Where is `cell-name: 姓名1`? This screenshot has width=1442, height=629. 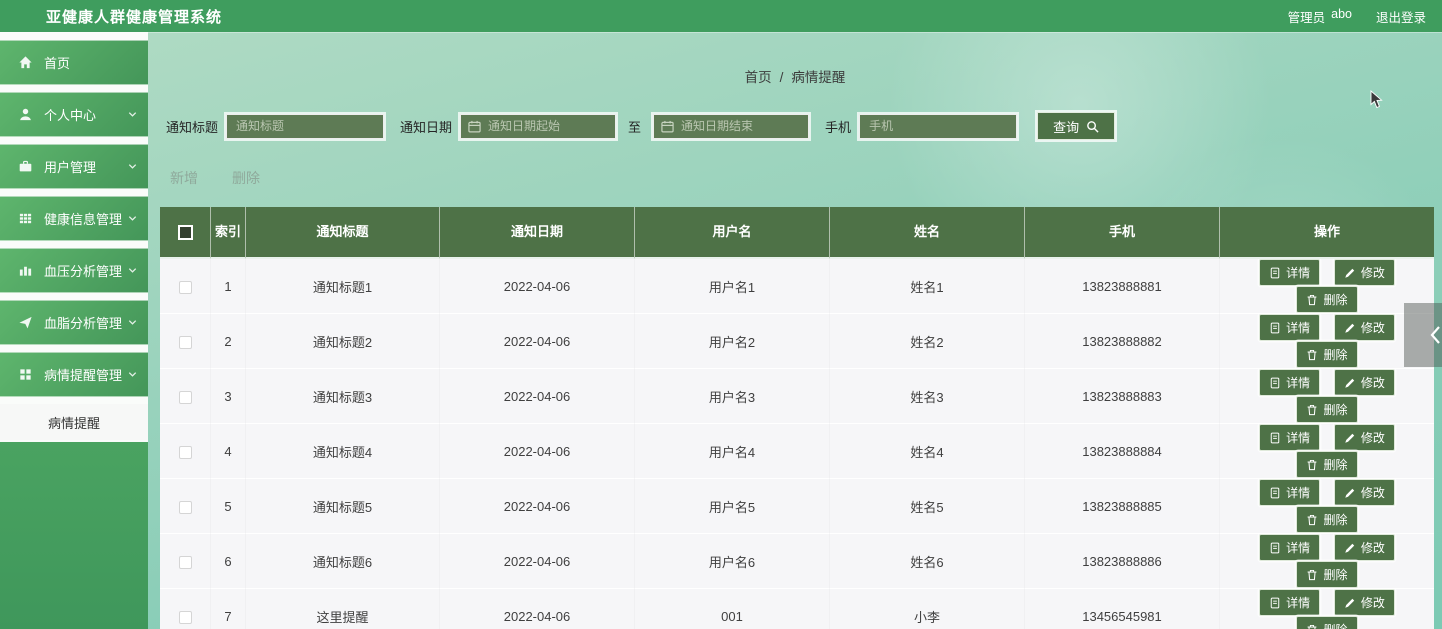 cell-name: 姓名1 is located at coordinates (927, 286).